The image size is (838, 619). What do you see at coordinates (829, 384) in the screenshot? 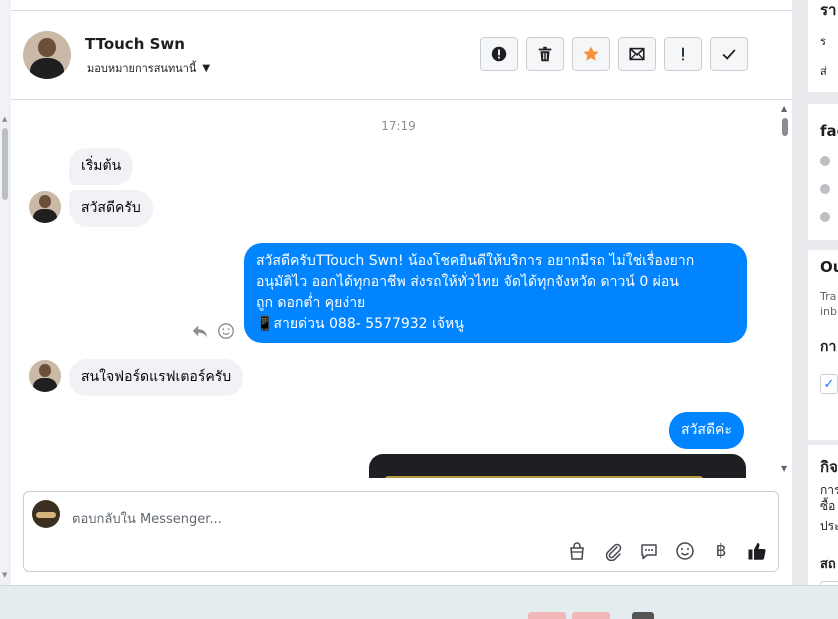
I see `checkbox-checked: ✓` at bounding box center [829, 384].